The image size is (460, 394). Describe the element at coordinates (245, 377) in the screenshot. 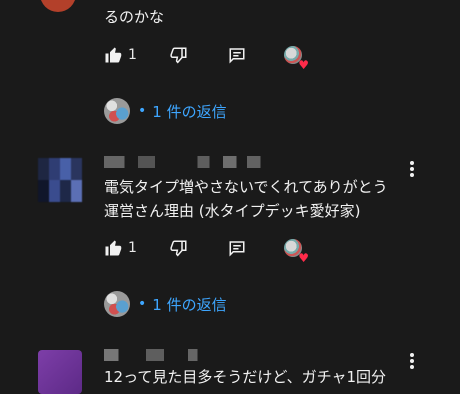

I see `comment-text: 12って見た目多そうだけど、ガチャ1回分` at that location.